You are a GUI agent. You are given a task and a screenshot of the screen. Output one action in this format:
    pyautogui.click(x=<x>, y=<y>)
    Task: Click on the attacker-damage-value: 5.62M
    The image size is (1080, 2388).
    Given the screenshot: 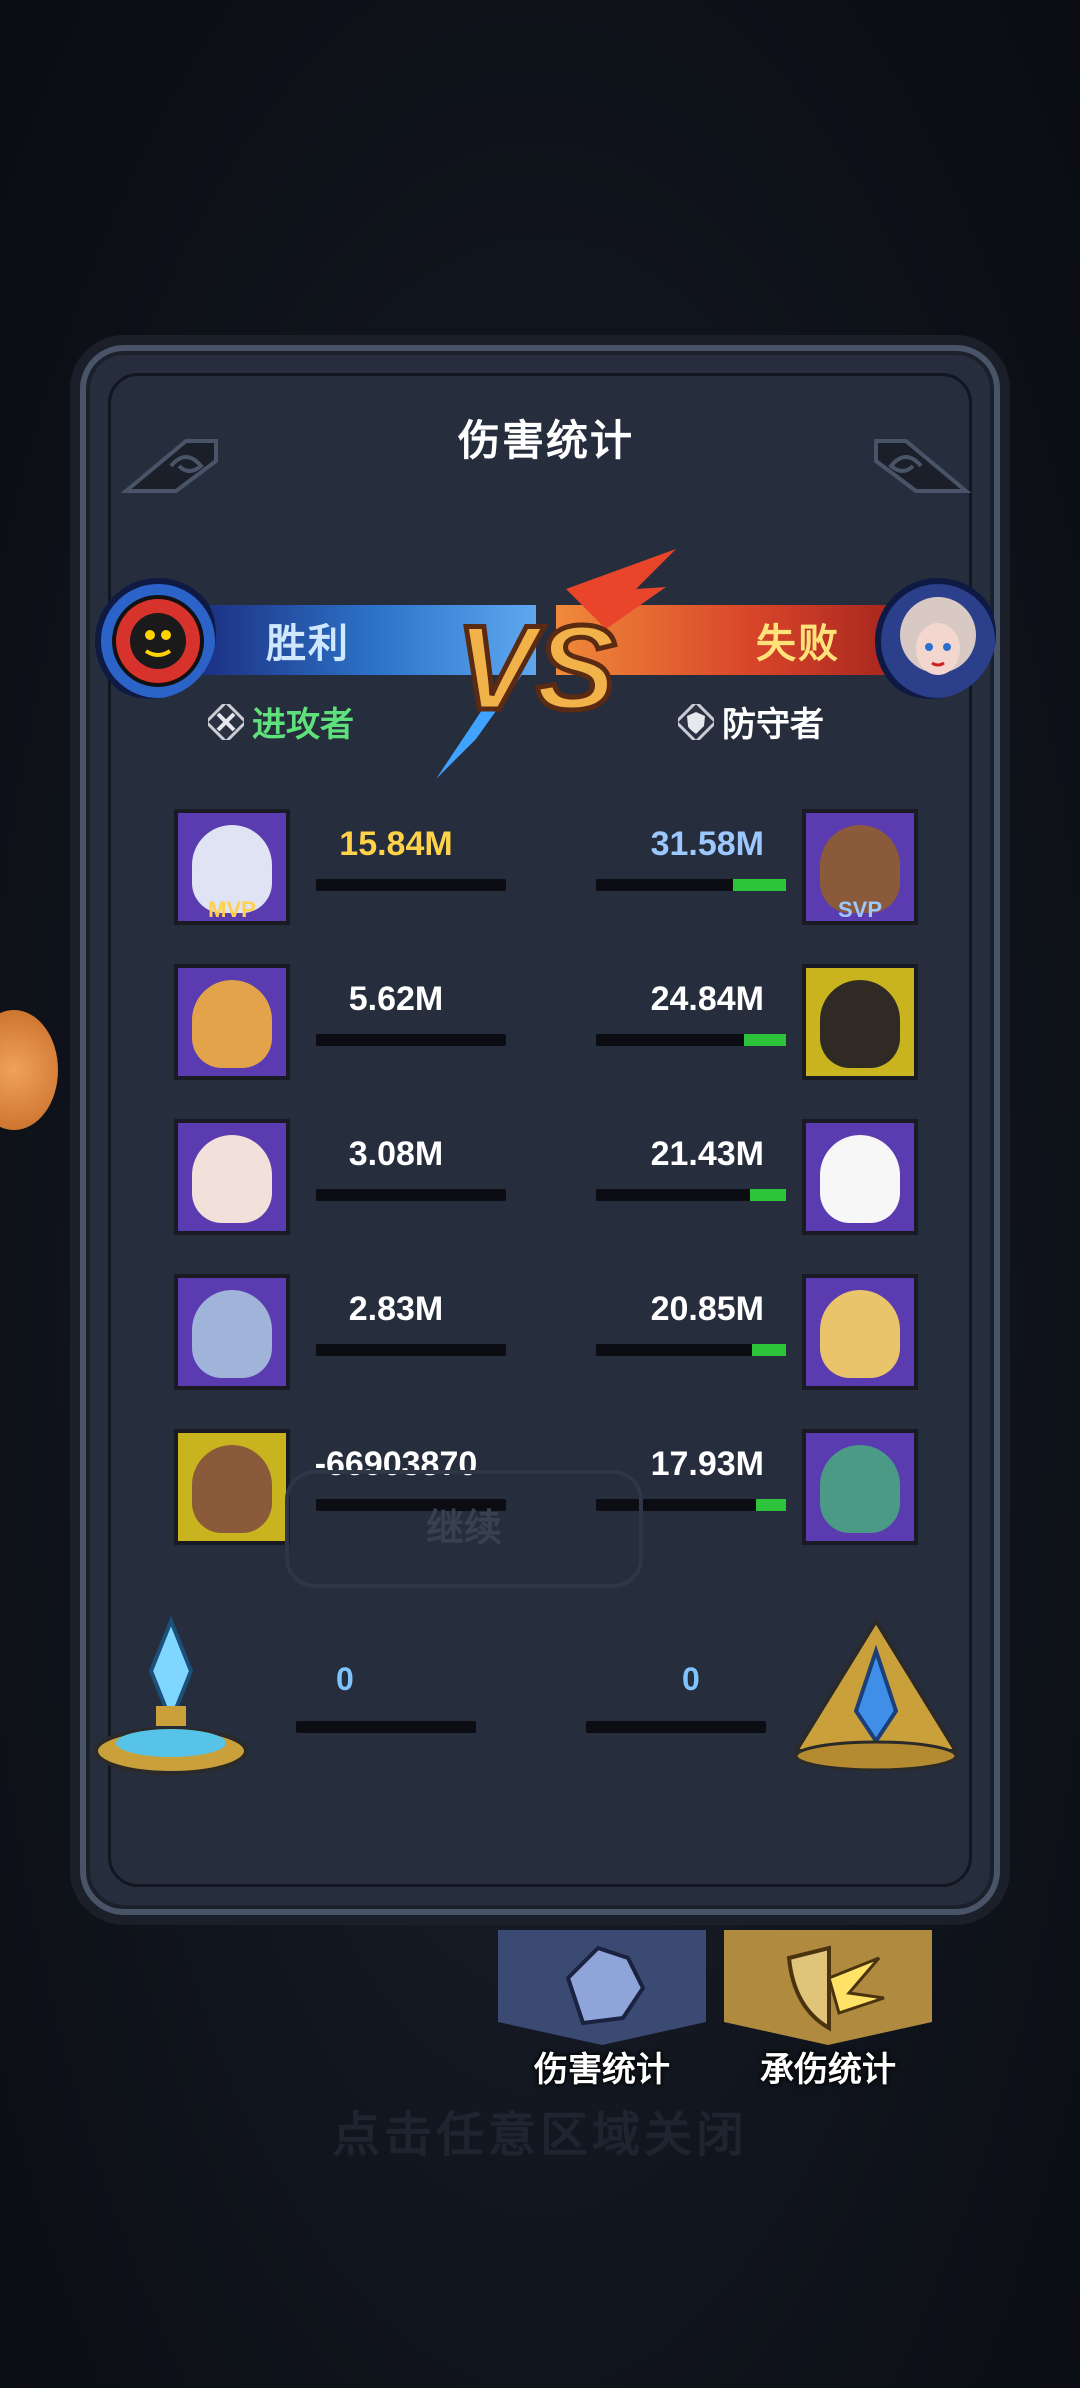 What is the action you would take?
    pyautogui.click(x=396, y=999)
    